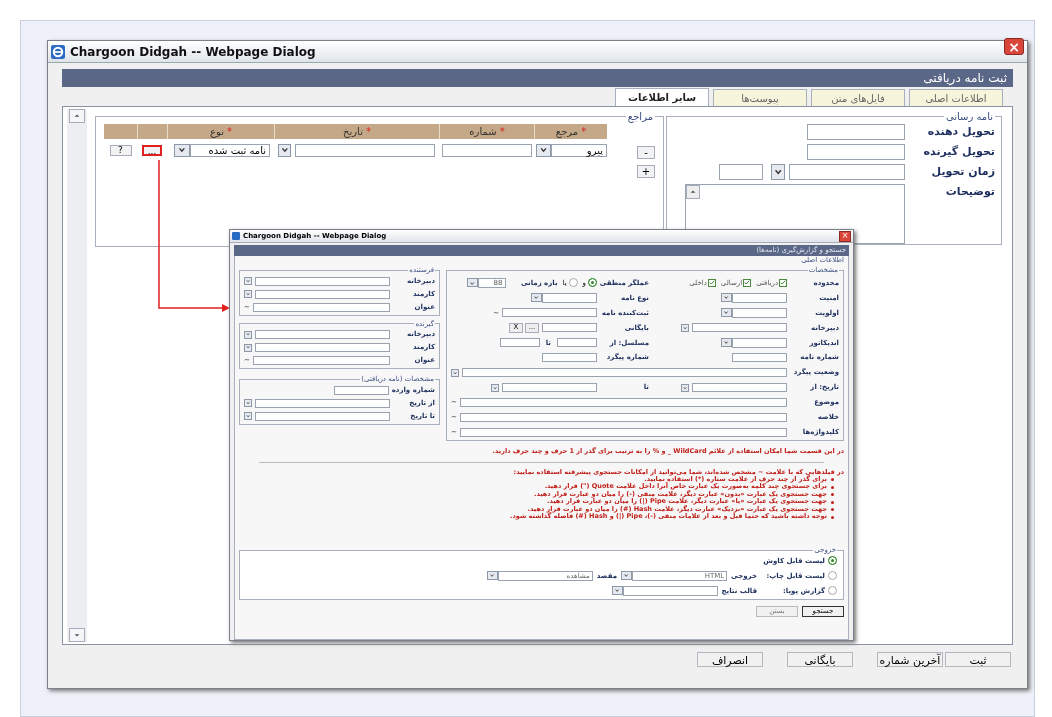 Image resolution: width=1052 pixels, height=717 pixels. Describe the element at coordinates (646, 171) in the screenshot. I see `add-row-button: +` at that location.